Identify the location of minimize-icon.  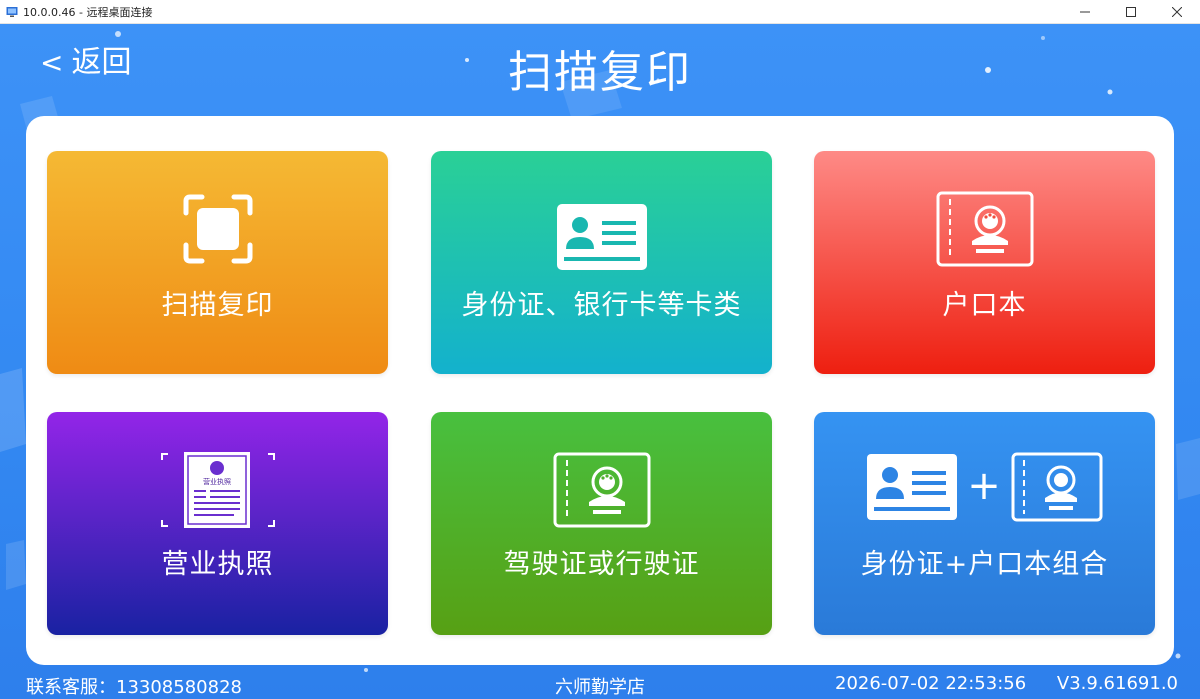
(1085, 12).